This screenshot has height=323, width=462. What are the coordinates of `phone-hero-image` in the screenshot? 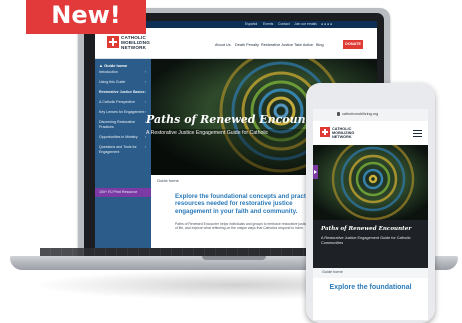 It's located at (370, 182).